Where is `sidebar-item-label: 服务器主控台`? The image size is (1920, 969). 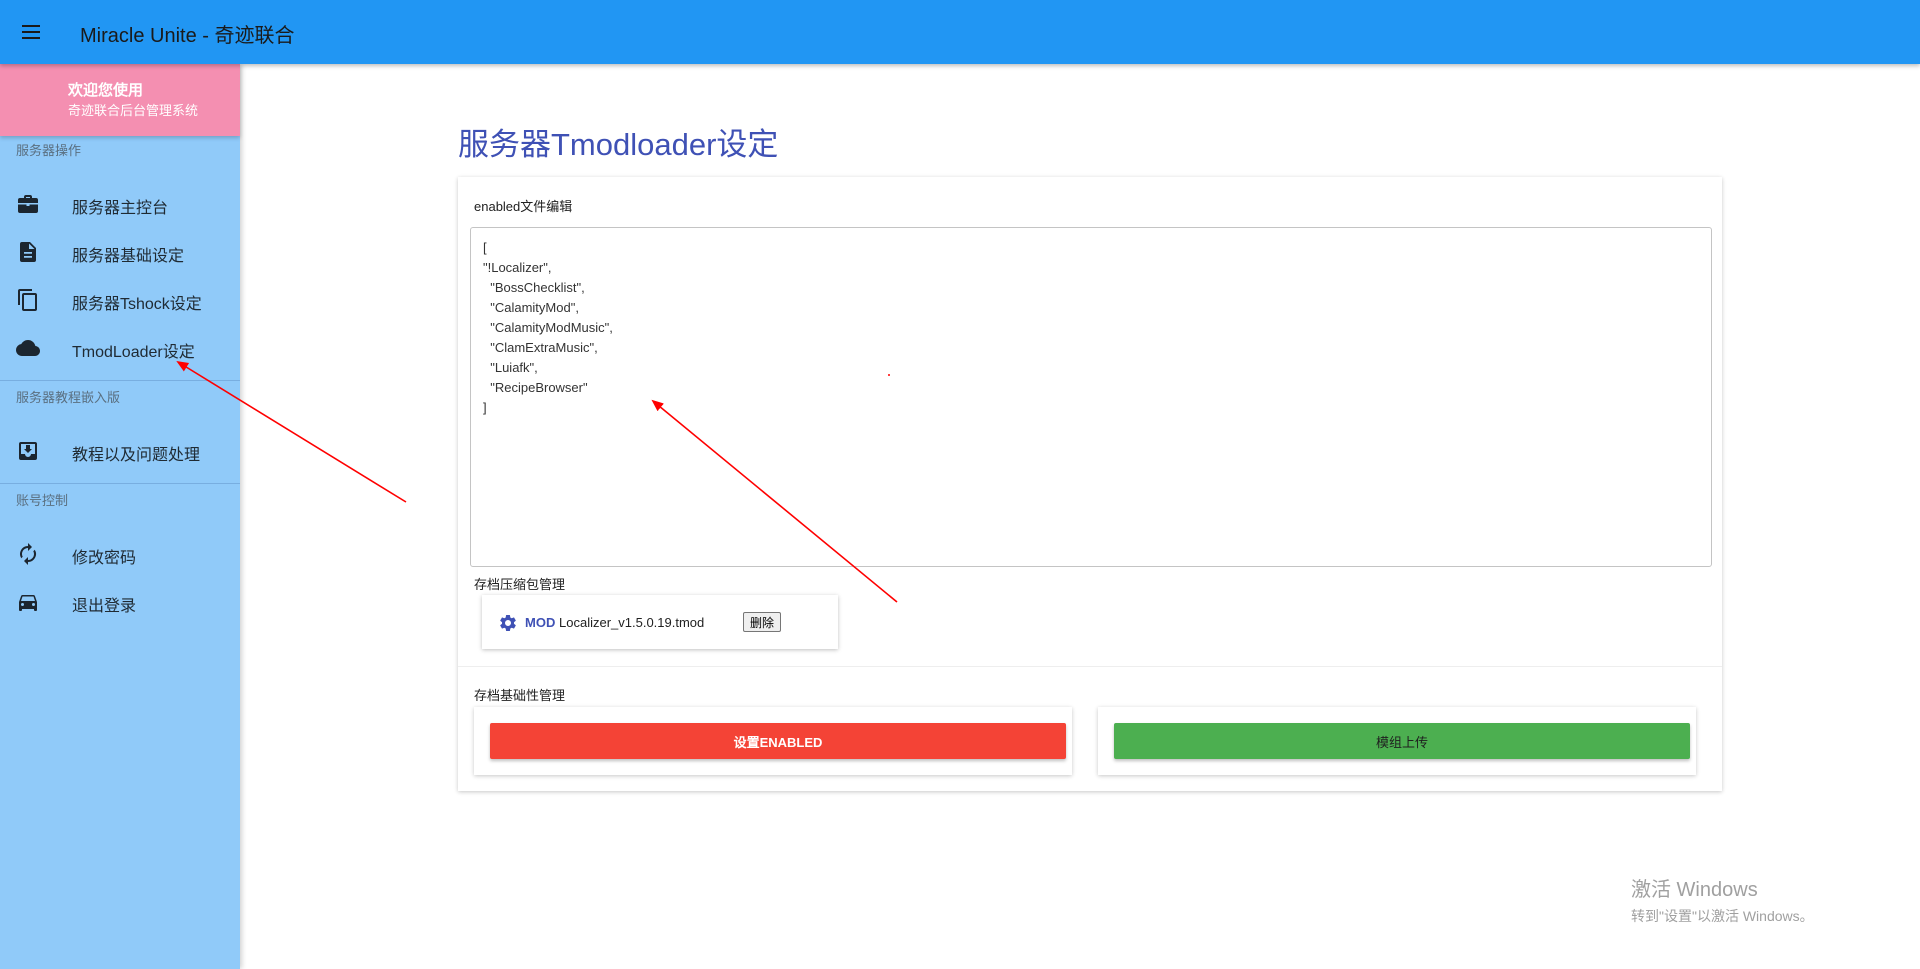 sidebar-item-label: 服务器主控台 is located at coordinates (120, 208).